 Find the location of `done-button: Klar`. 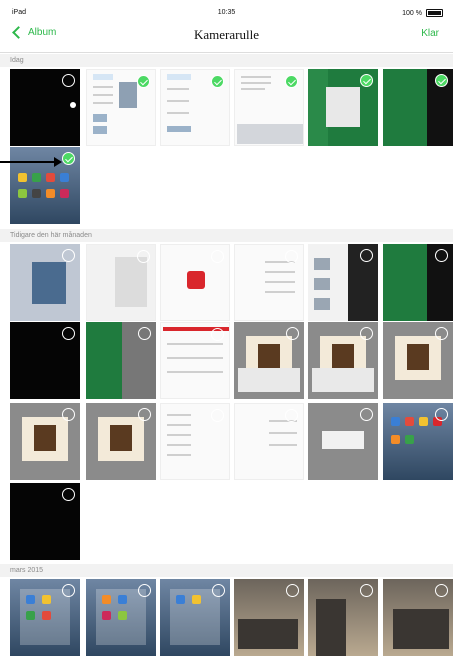

done-button: Klar is located at coordinates (430, 33).